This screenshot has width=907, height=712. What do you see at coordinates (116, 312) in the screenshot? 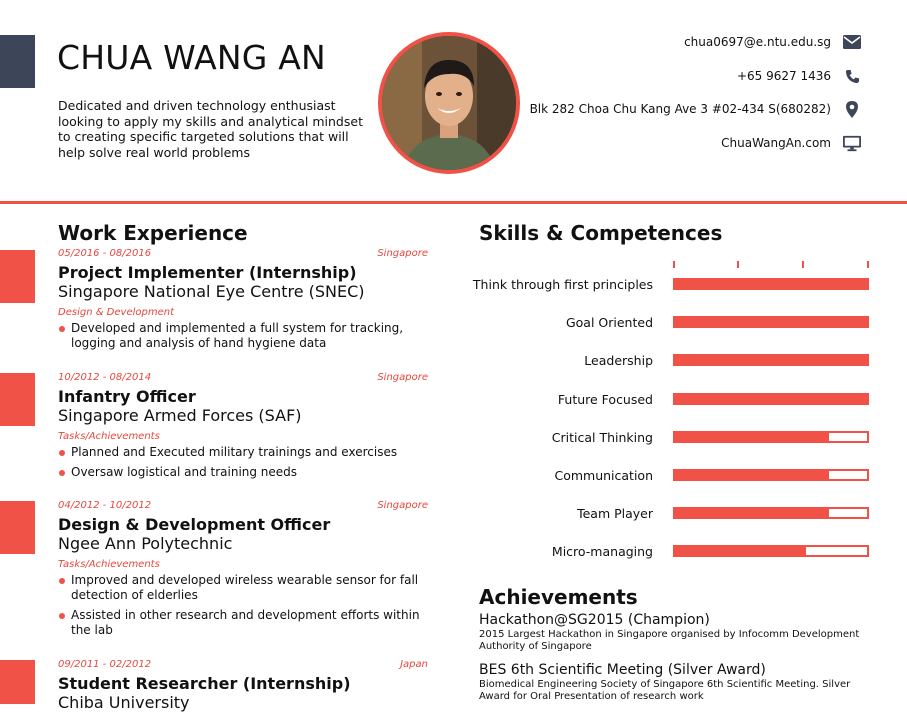
I see `job-category: Design & Development` at bounding box center [116, 312].